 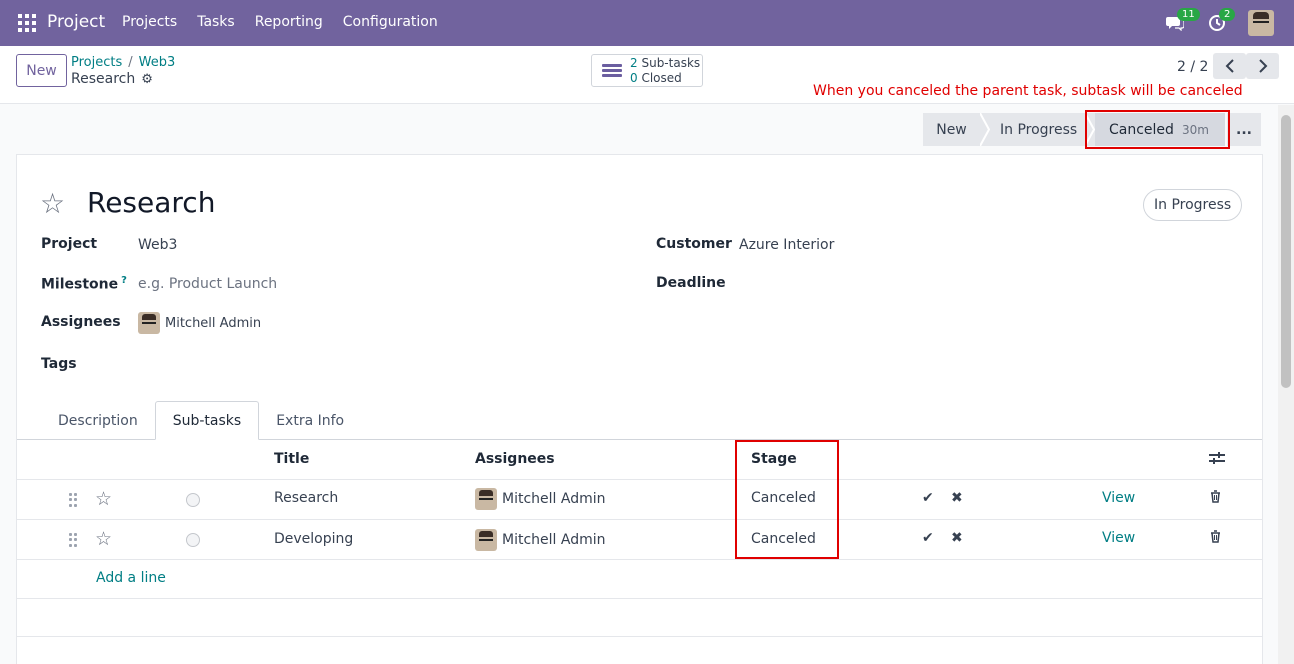 What do you see at coordinates (123, 62) in the screenshot?
I see `breadcrumb: Projects / Web3` at bounding box center [123, 62].